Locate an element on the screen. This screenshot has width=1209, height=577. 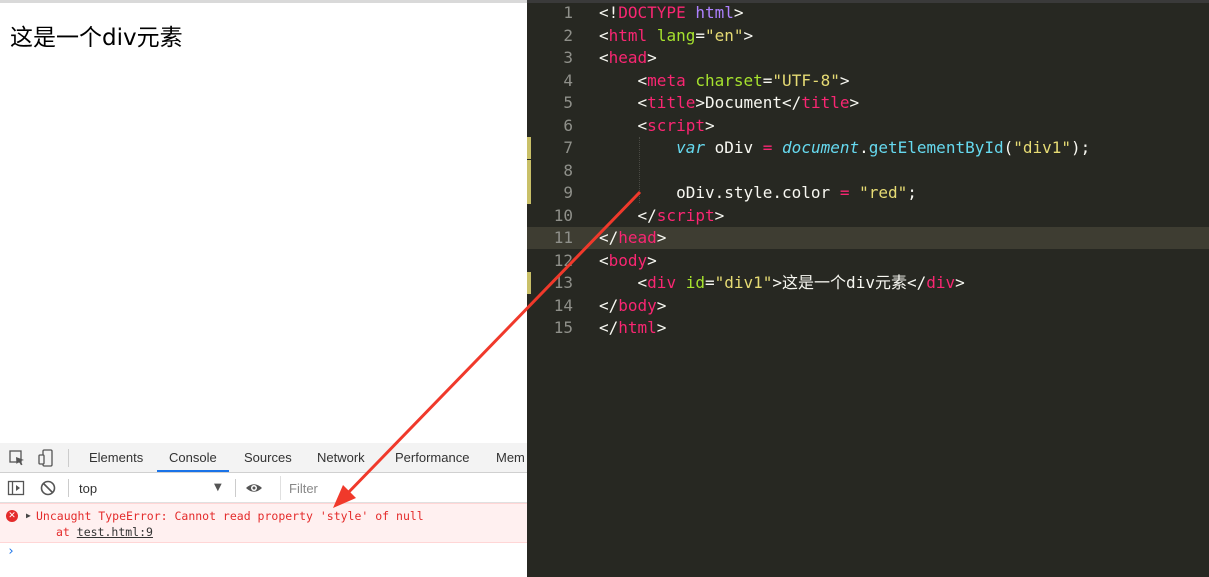
code-line: 6 <script> is located at coordinates (868, 126).